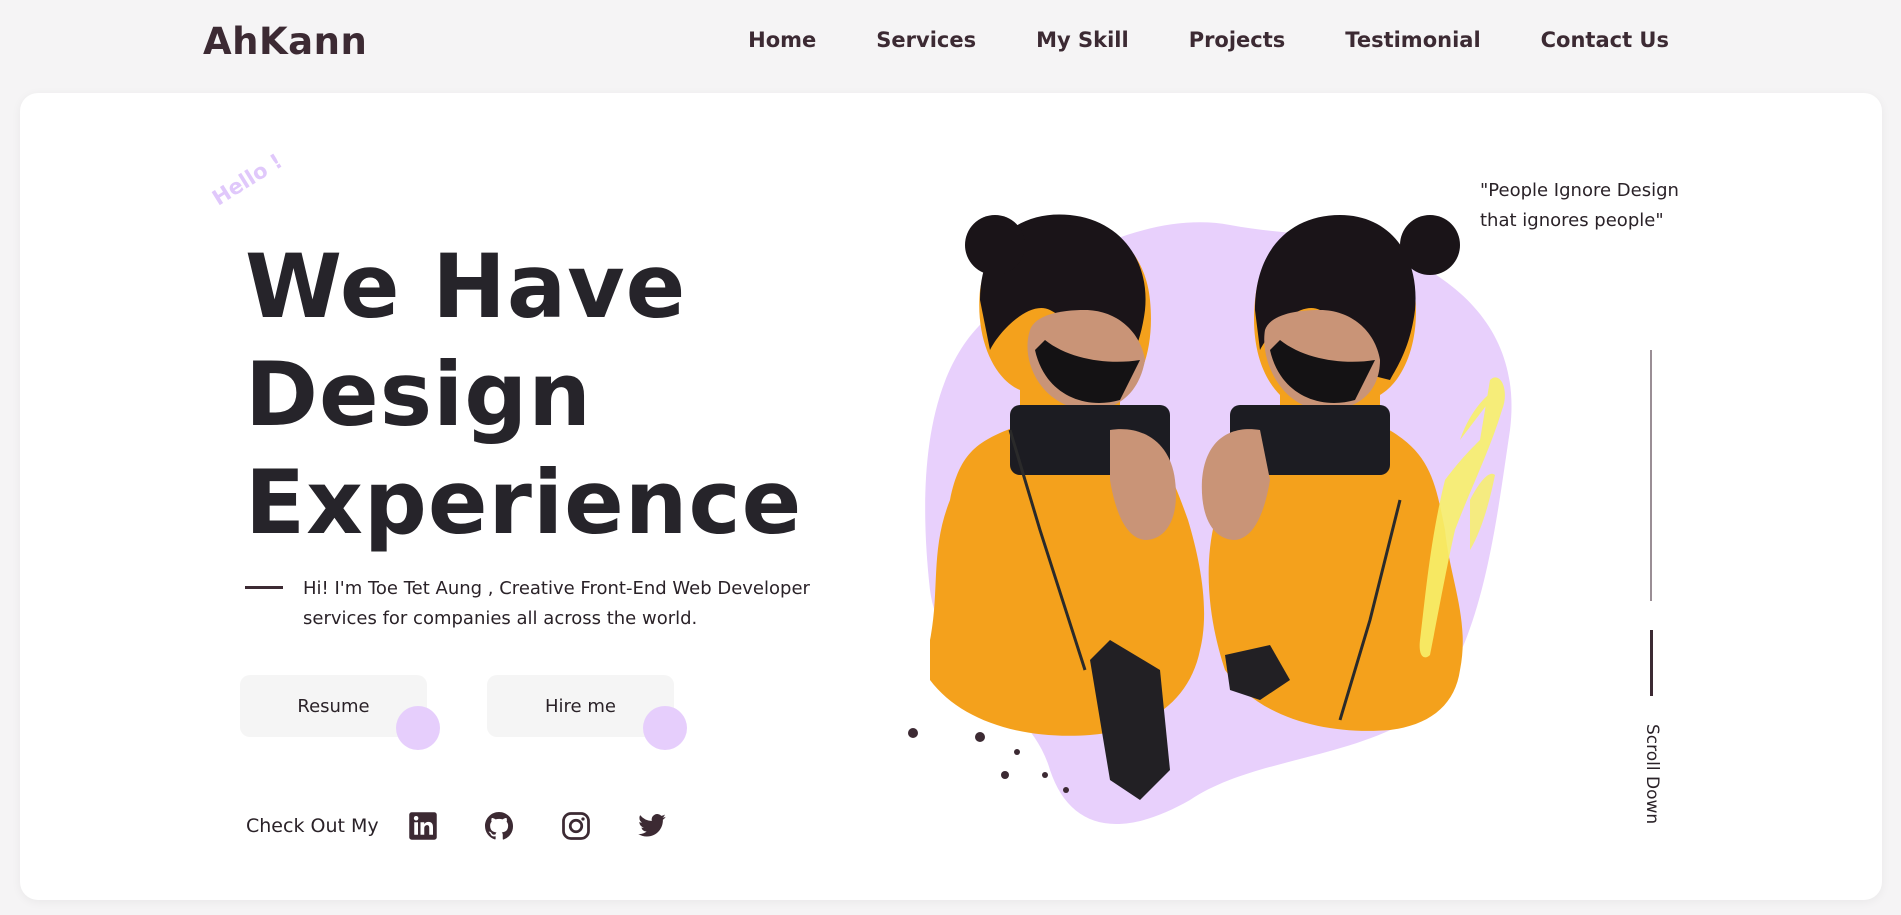 The image size is (1901, 915). I want to click on nav-projects: Projects, so click(1237, 40).